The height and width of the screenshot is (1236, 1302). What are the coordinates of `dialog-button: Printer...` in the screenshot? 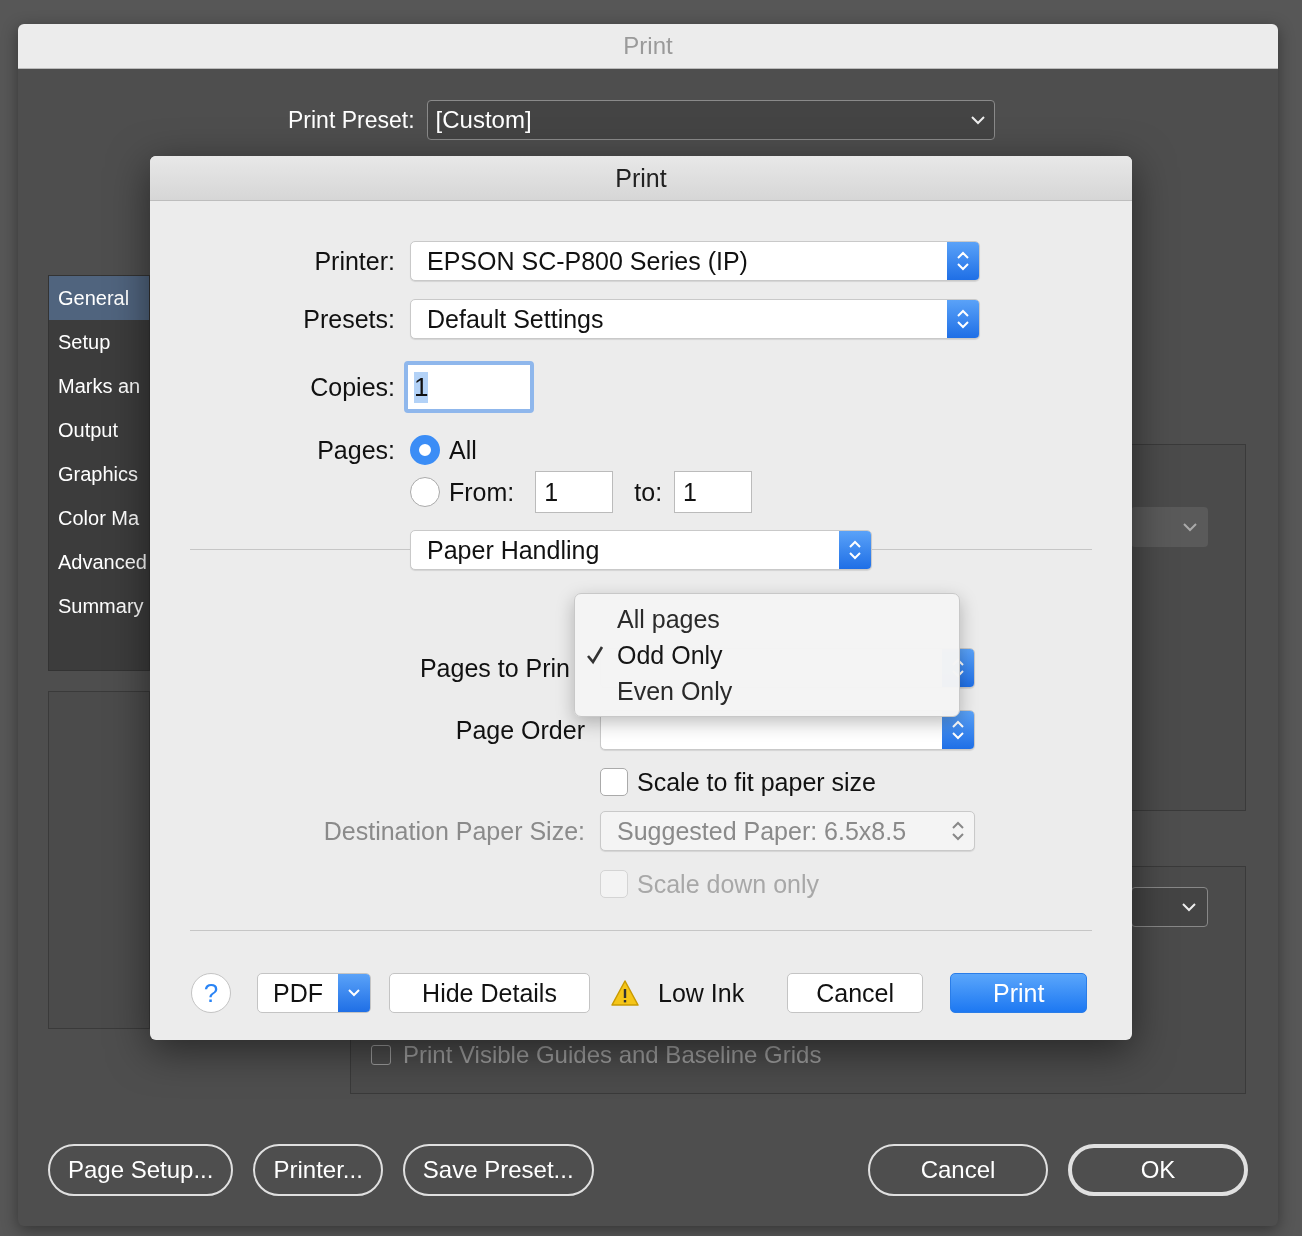 It's located at (318, 1170).